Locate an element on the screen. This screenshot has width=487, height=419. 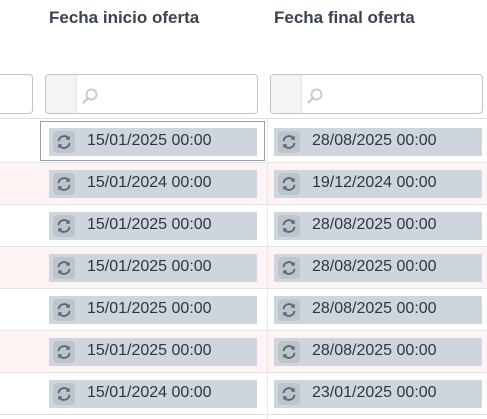
filter-input-previous-column is located at coordinates (16, 94).